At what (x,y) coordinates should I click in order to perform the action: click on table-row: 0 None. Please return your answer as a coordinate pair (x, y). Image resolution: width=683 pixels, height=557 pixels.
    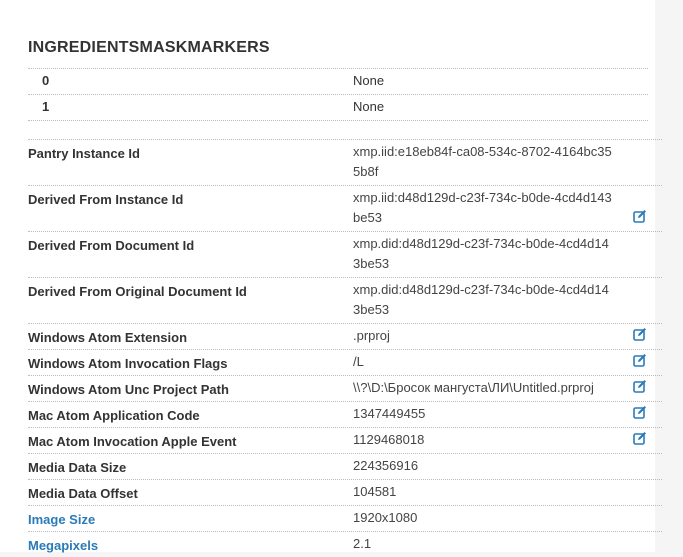
    Looking at the image, I should click on (338, 81).